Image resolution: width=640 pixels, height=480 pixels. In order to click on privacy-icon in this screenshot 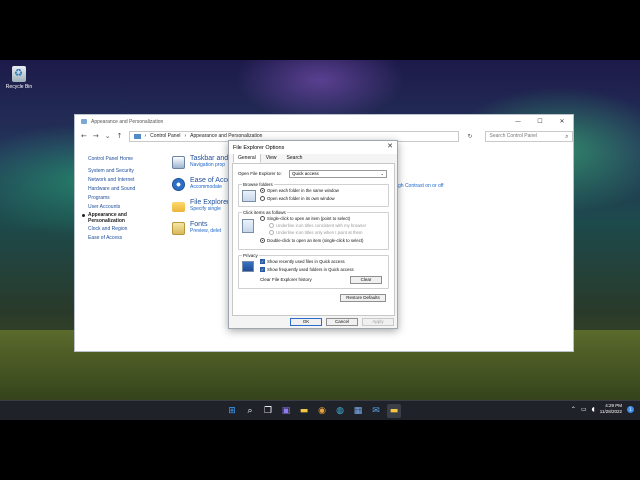, I will do `click(248, 266)`.